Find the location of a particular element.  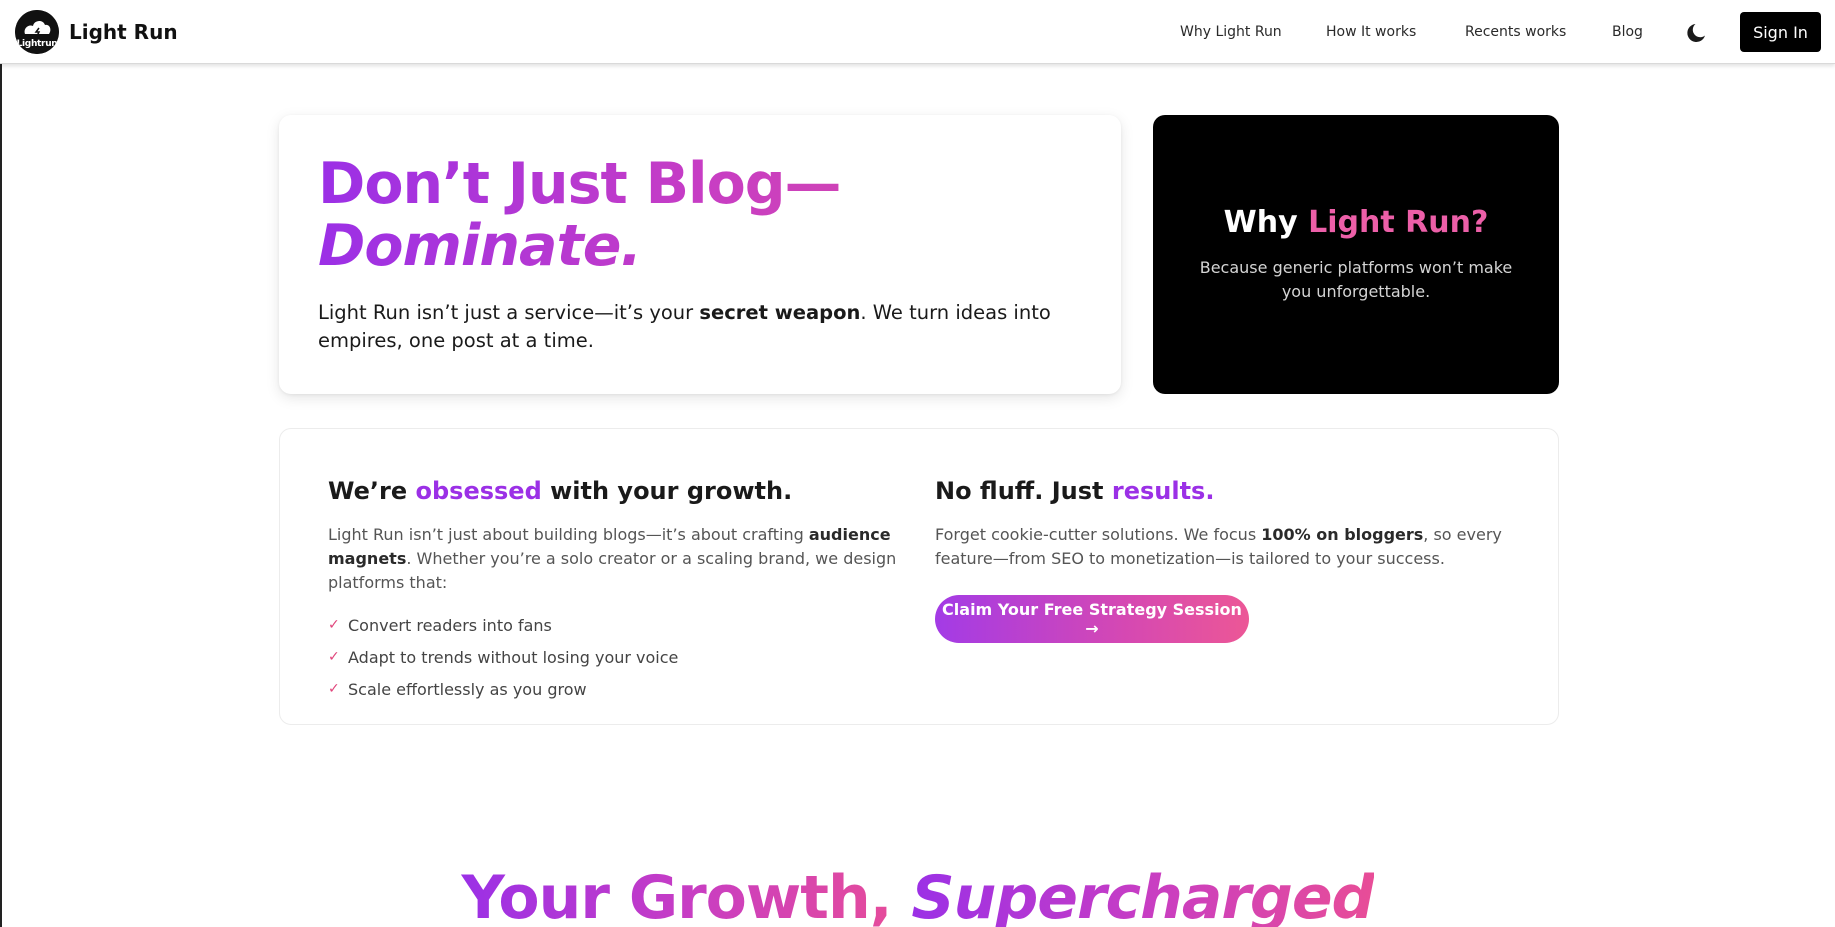

sign-in-button: Sign In is located at coordinates (1780, 32).